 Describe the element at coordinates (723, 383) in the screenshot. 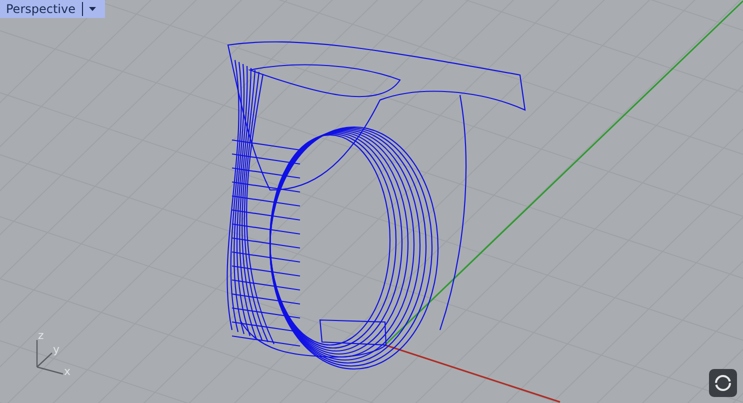

I see `rotate-view-icon` at that location.